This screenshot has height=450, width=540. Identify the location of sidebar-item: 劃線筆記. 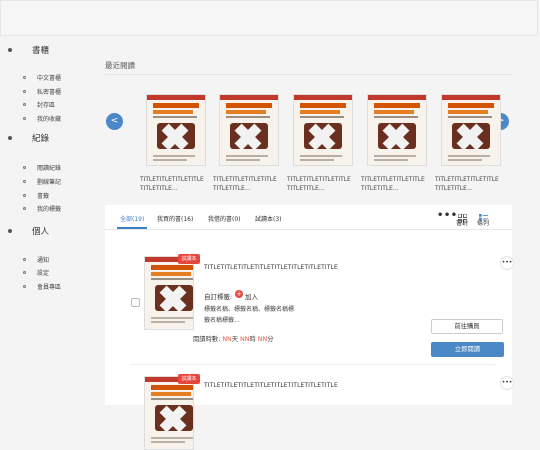
(42, 181).